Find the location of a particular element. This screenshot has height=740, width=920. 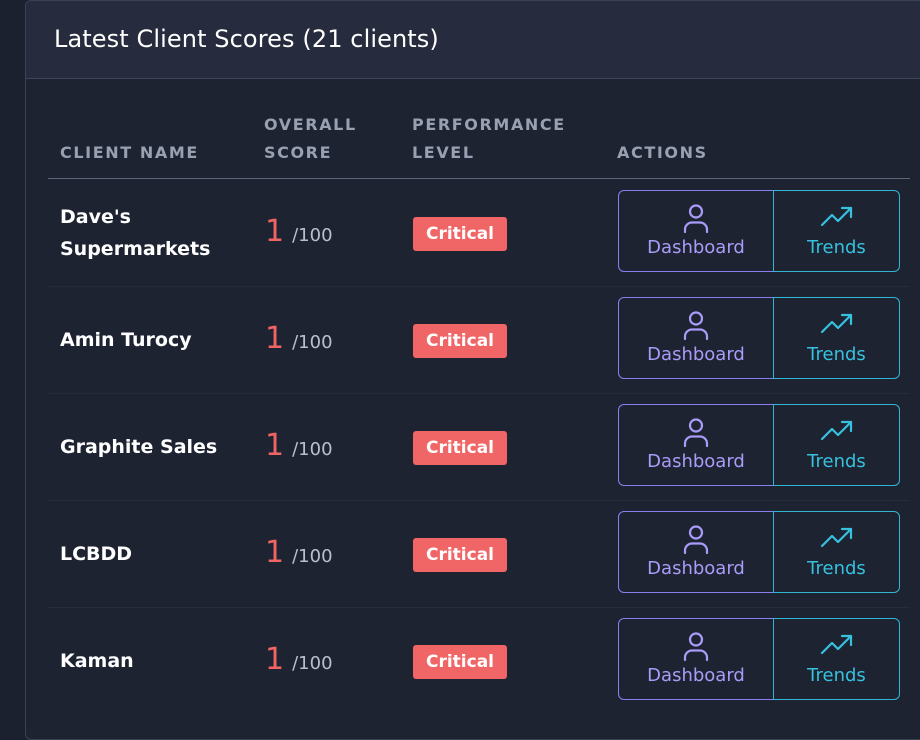

table-row: Graphite Sales 1 /100 Critical Dashboard is located at coordinates (473, 447).